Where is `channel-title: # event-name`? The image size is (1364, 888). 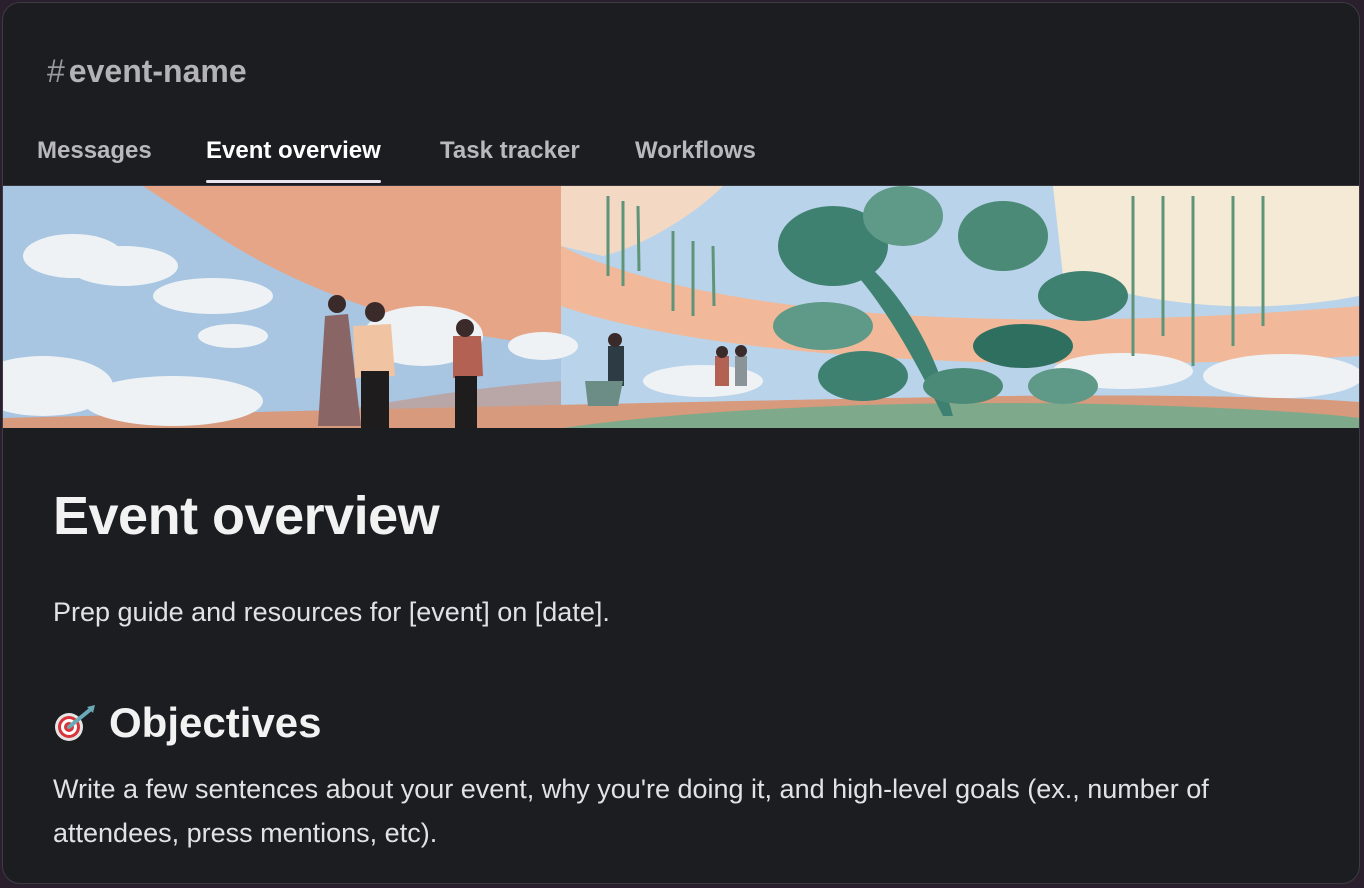 channel-title: # event-name is located at coordinates (147, 71).